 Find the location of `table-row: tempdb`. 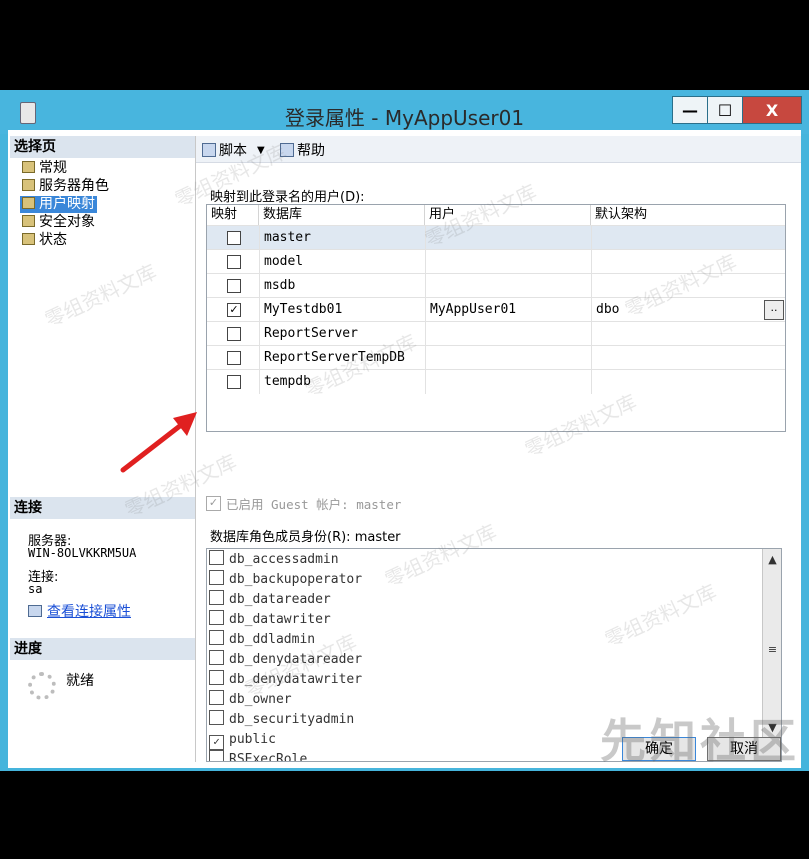

table-row: tempdb is located at coordinates (496, 381).